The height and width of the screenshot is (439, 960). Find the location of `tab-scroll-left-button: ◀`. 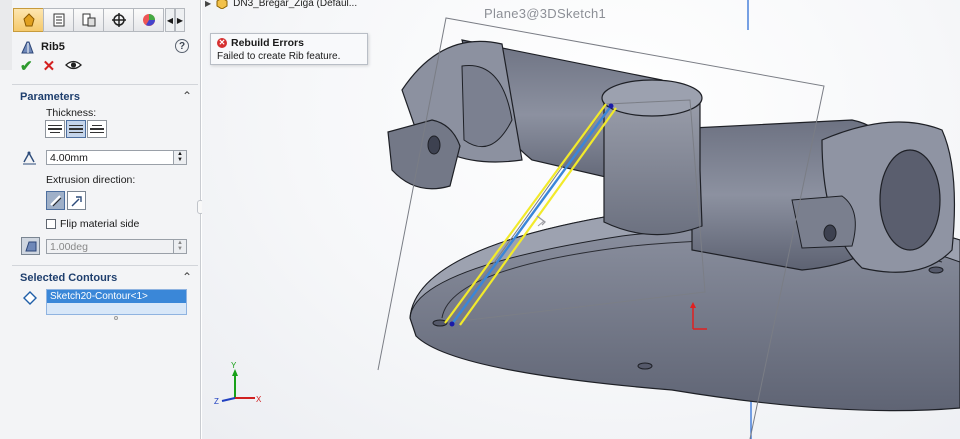

tab-scroll-left-button: ◀ is located at coordinates (170, 20).